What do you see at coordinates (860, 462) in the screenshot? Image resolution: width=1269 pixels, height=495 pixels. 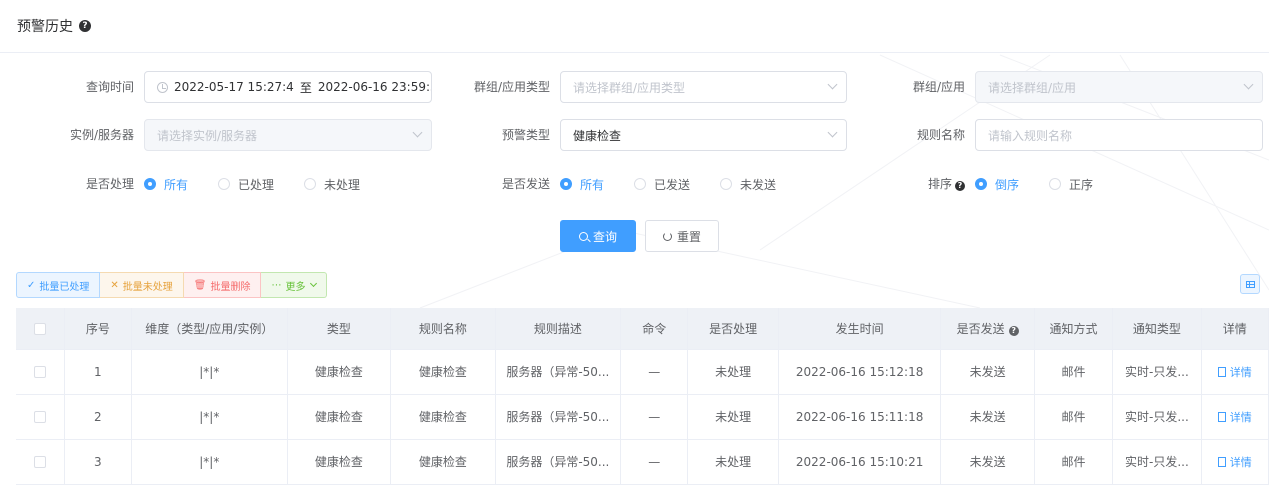 I see `cell-time: 2022-06-16 15:10:21` at bounding box center [860, 462].